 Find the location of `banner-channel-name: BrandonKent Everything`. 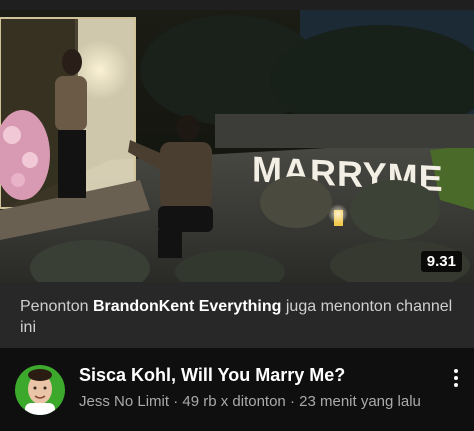

banner-channel-name: BrandonKent Everything is located at coordinates (187, 306).